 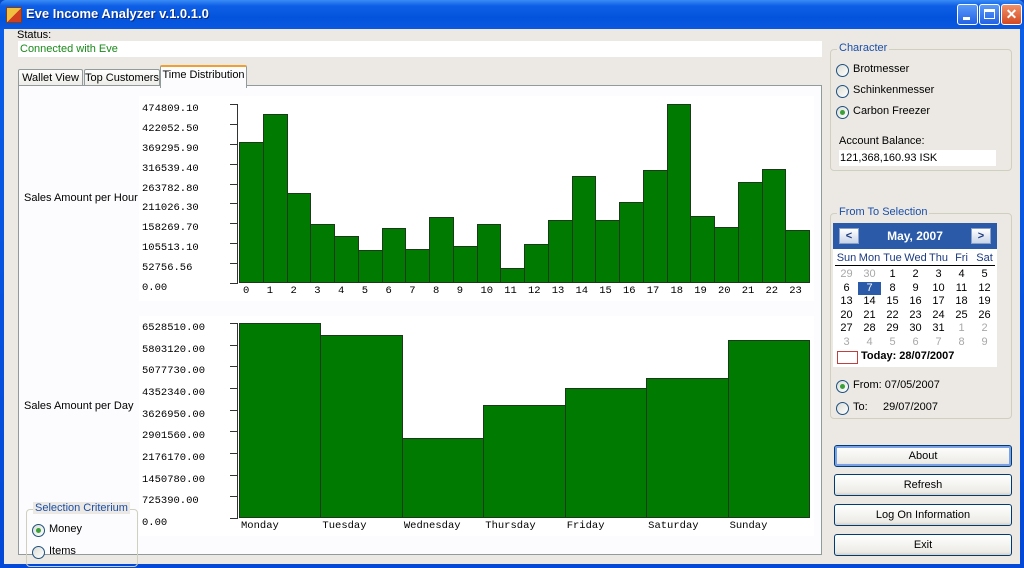 I want to click on to-radio, so click(x=842, y=408).